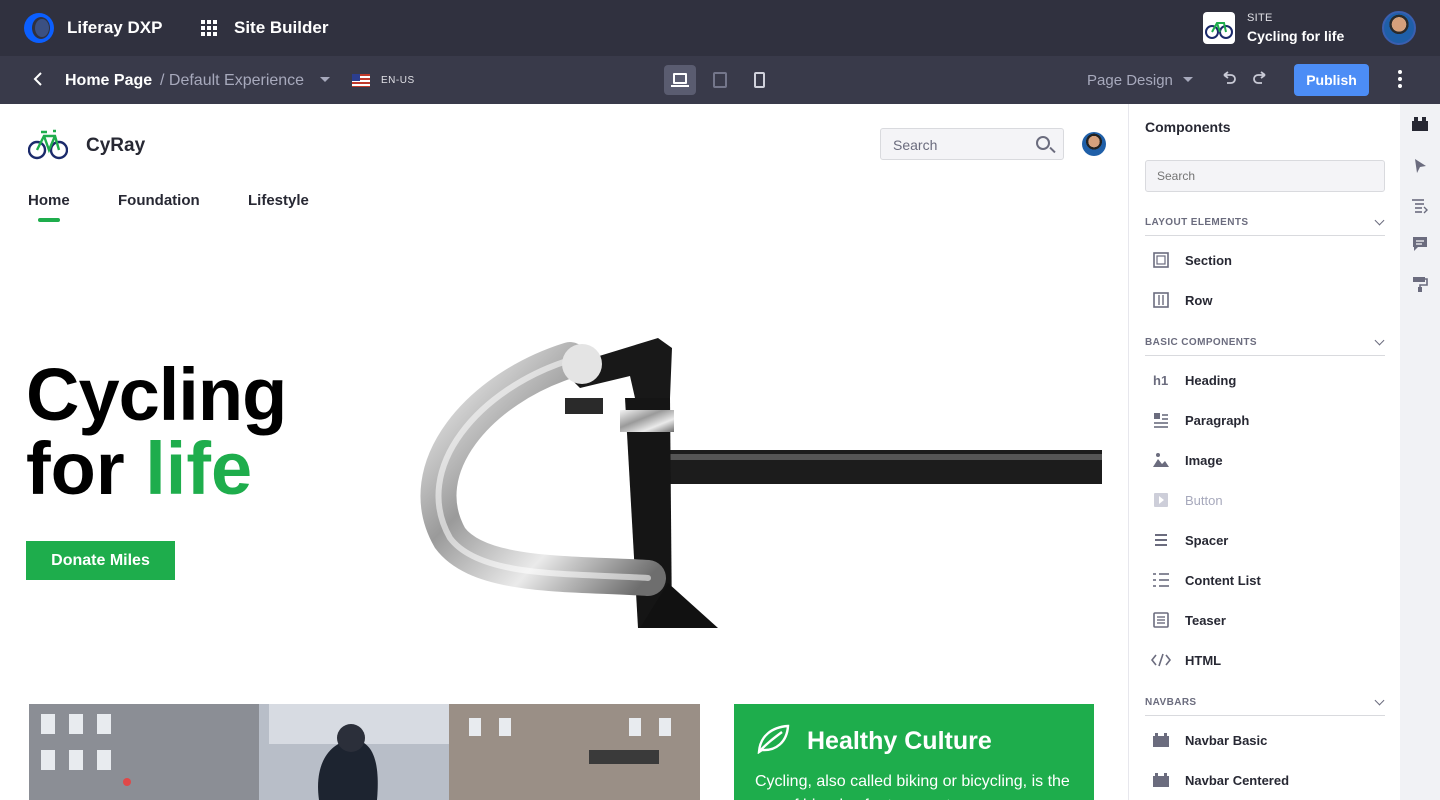 This screenshot has height=800, width=1440. Describe the element at coordinates (199, 468) in the screenshot. I see `hero-heading-life: life` at that location.